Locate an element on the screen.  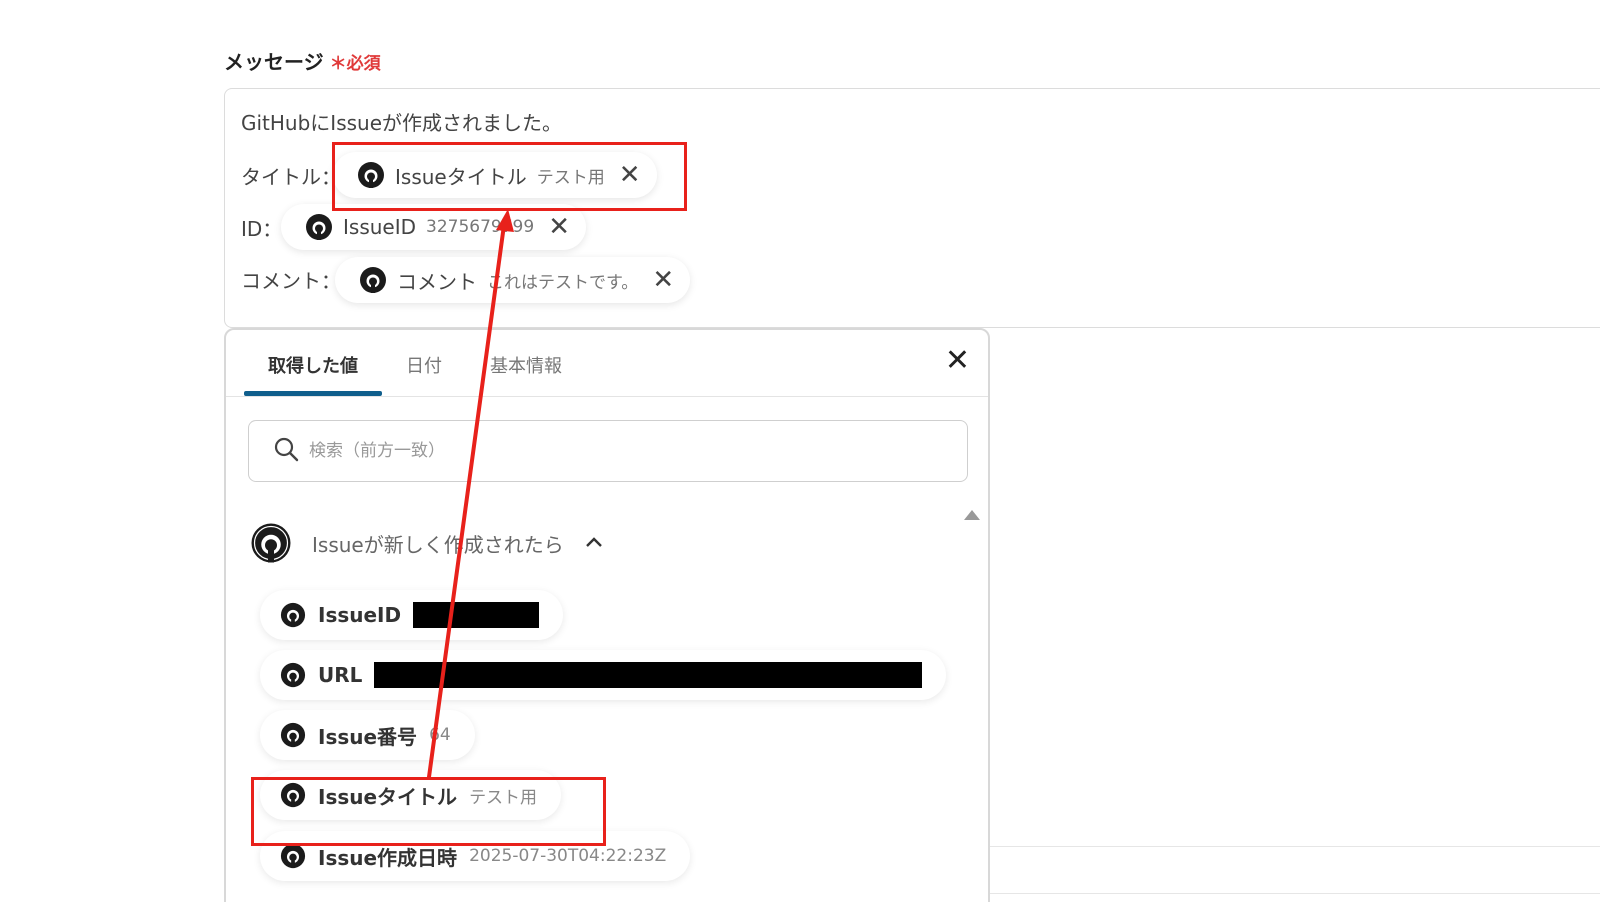
value-item-issue-created-at: Issue作成日時 2025-07-30T04:22:23Z is located at coordinates (475, 856).